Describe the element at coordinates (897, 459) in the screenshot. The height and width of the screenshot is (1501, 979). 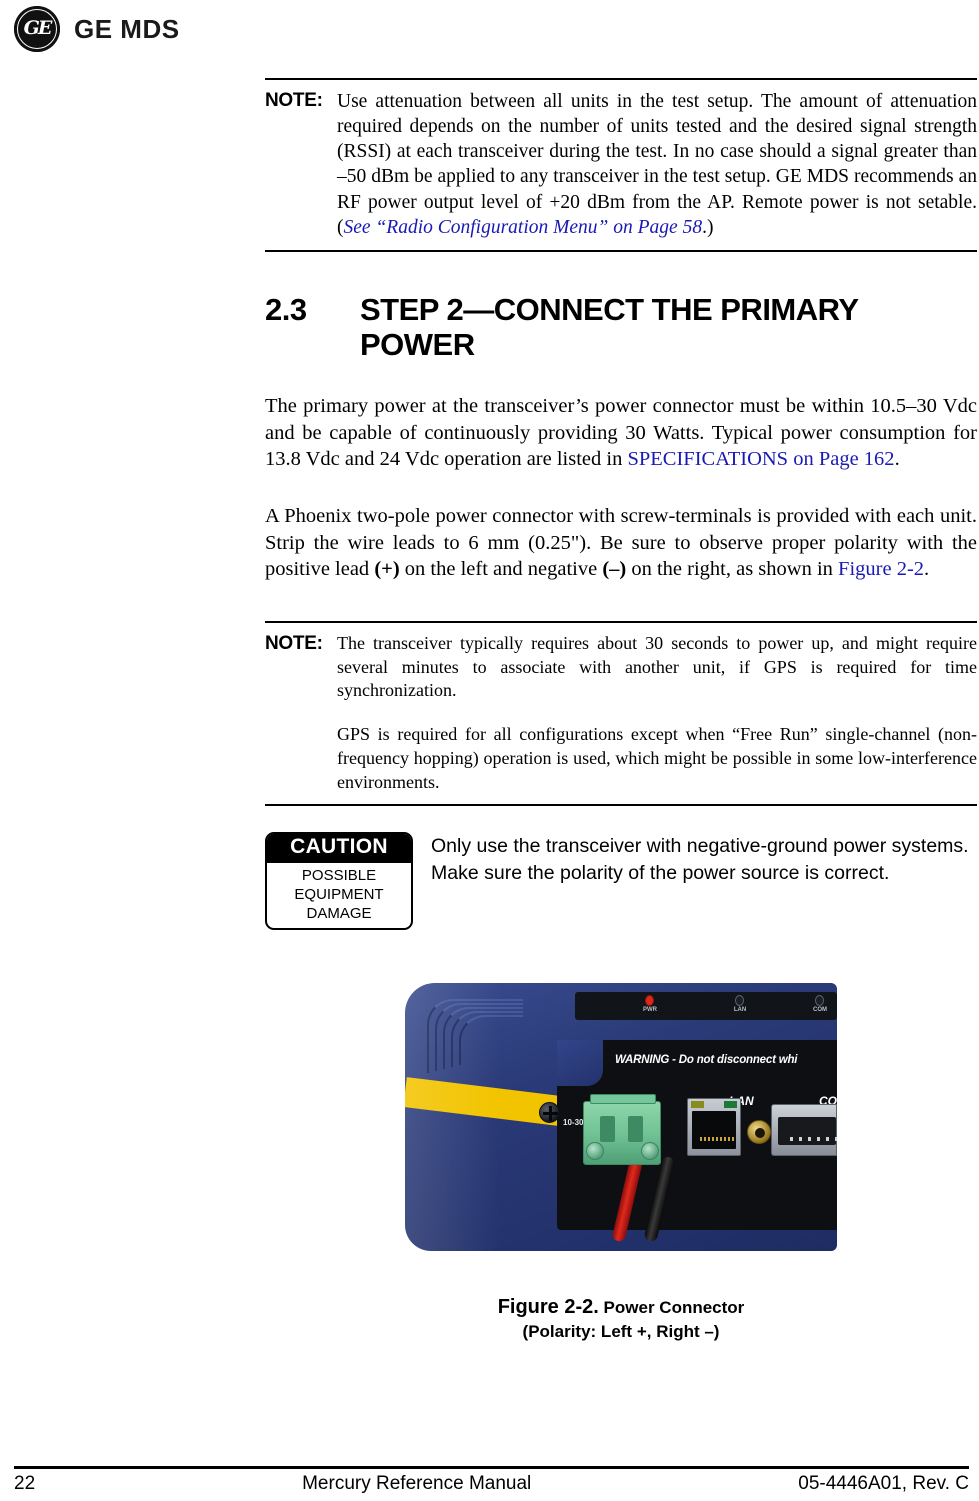
I see `paragraph-text-tail: .` at that location.